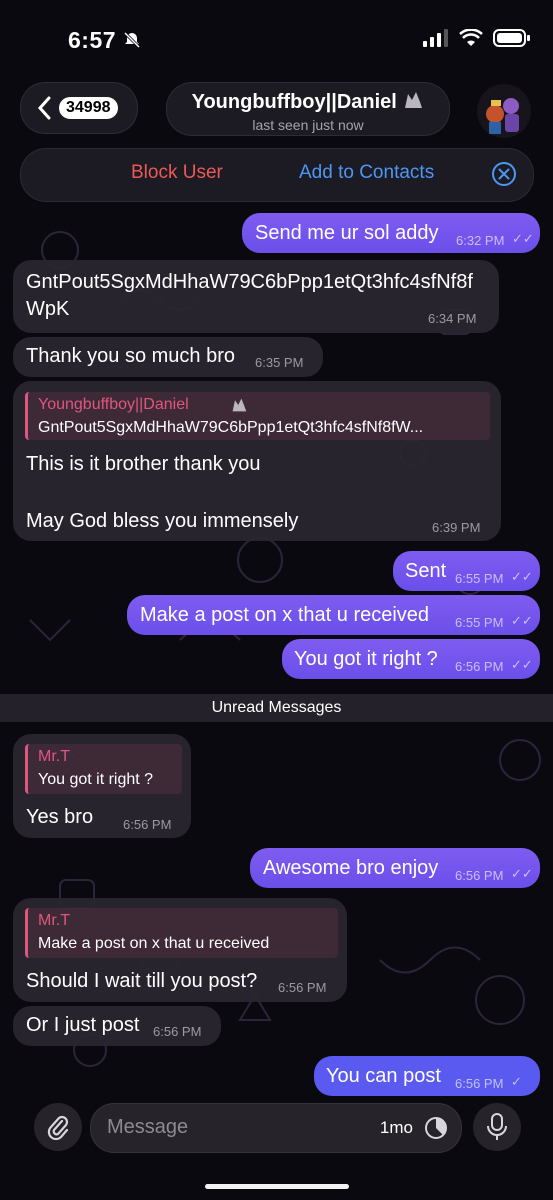 Image resolution: width=553 pixels, height=1200 pixels. I want to click on status-time: 6:57, so click(92, 40).